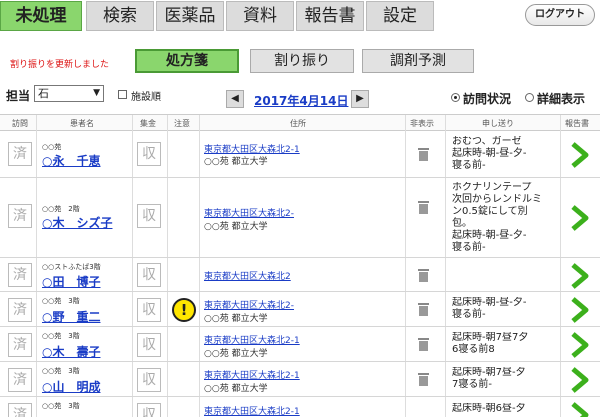 The width and height of the screenshot is (600, 417). Describe the element at coordinates (71, 316) in the screenshot. I see `patient-name-link: ○野 重二` at that location.